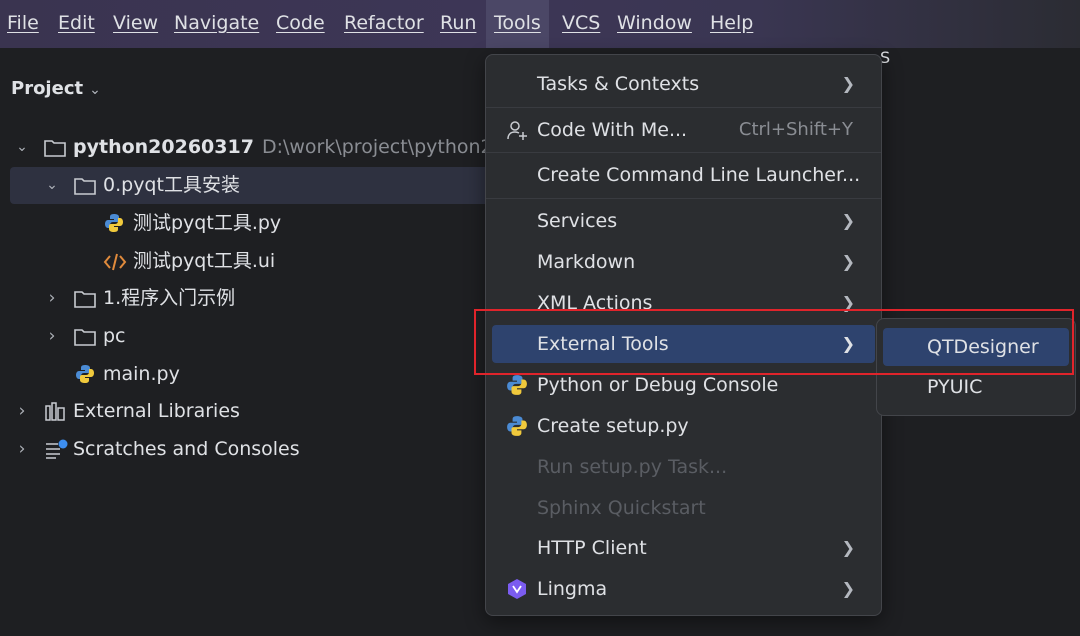 The height and width of the screenshot is (636, 1080). I want to click on menu-code: Code, so click(300, 24).